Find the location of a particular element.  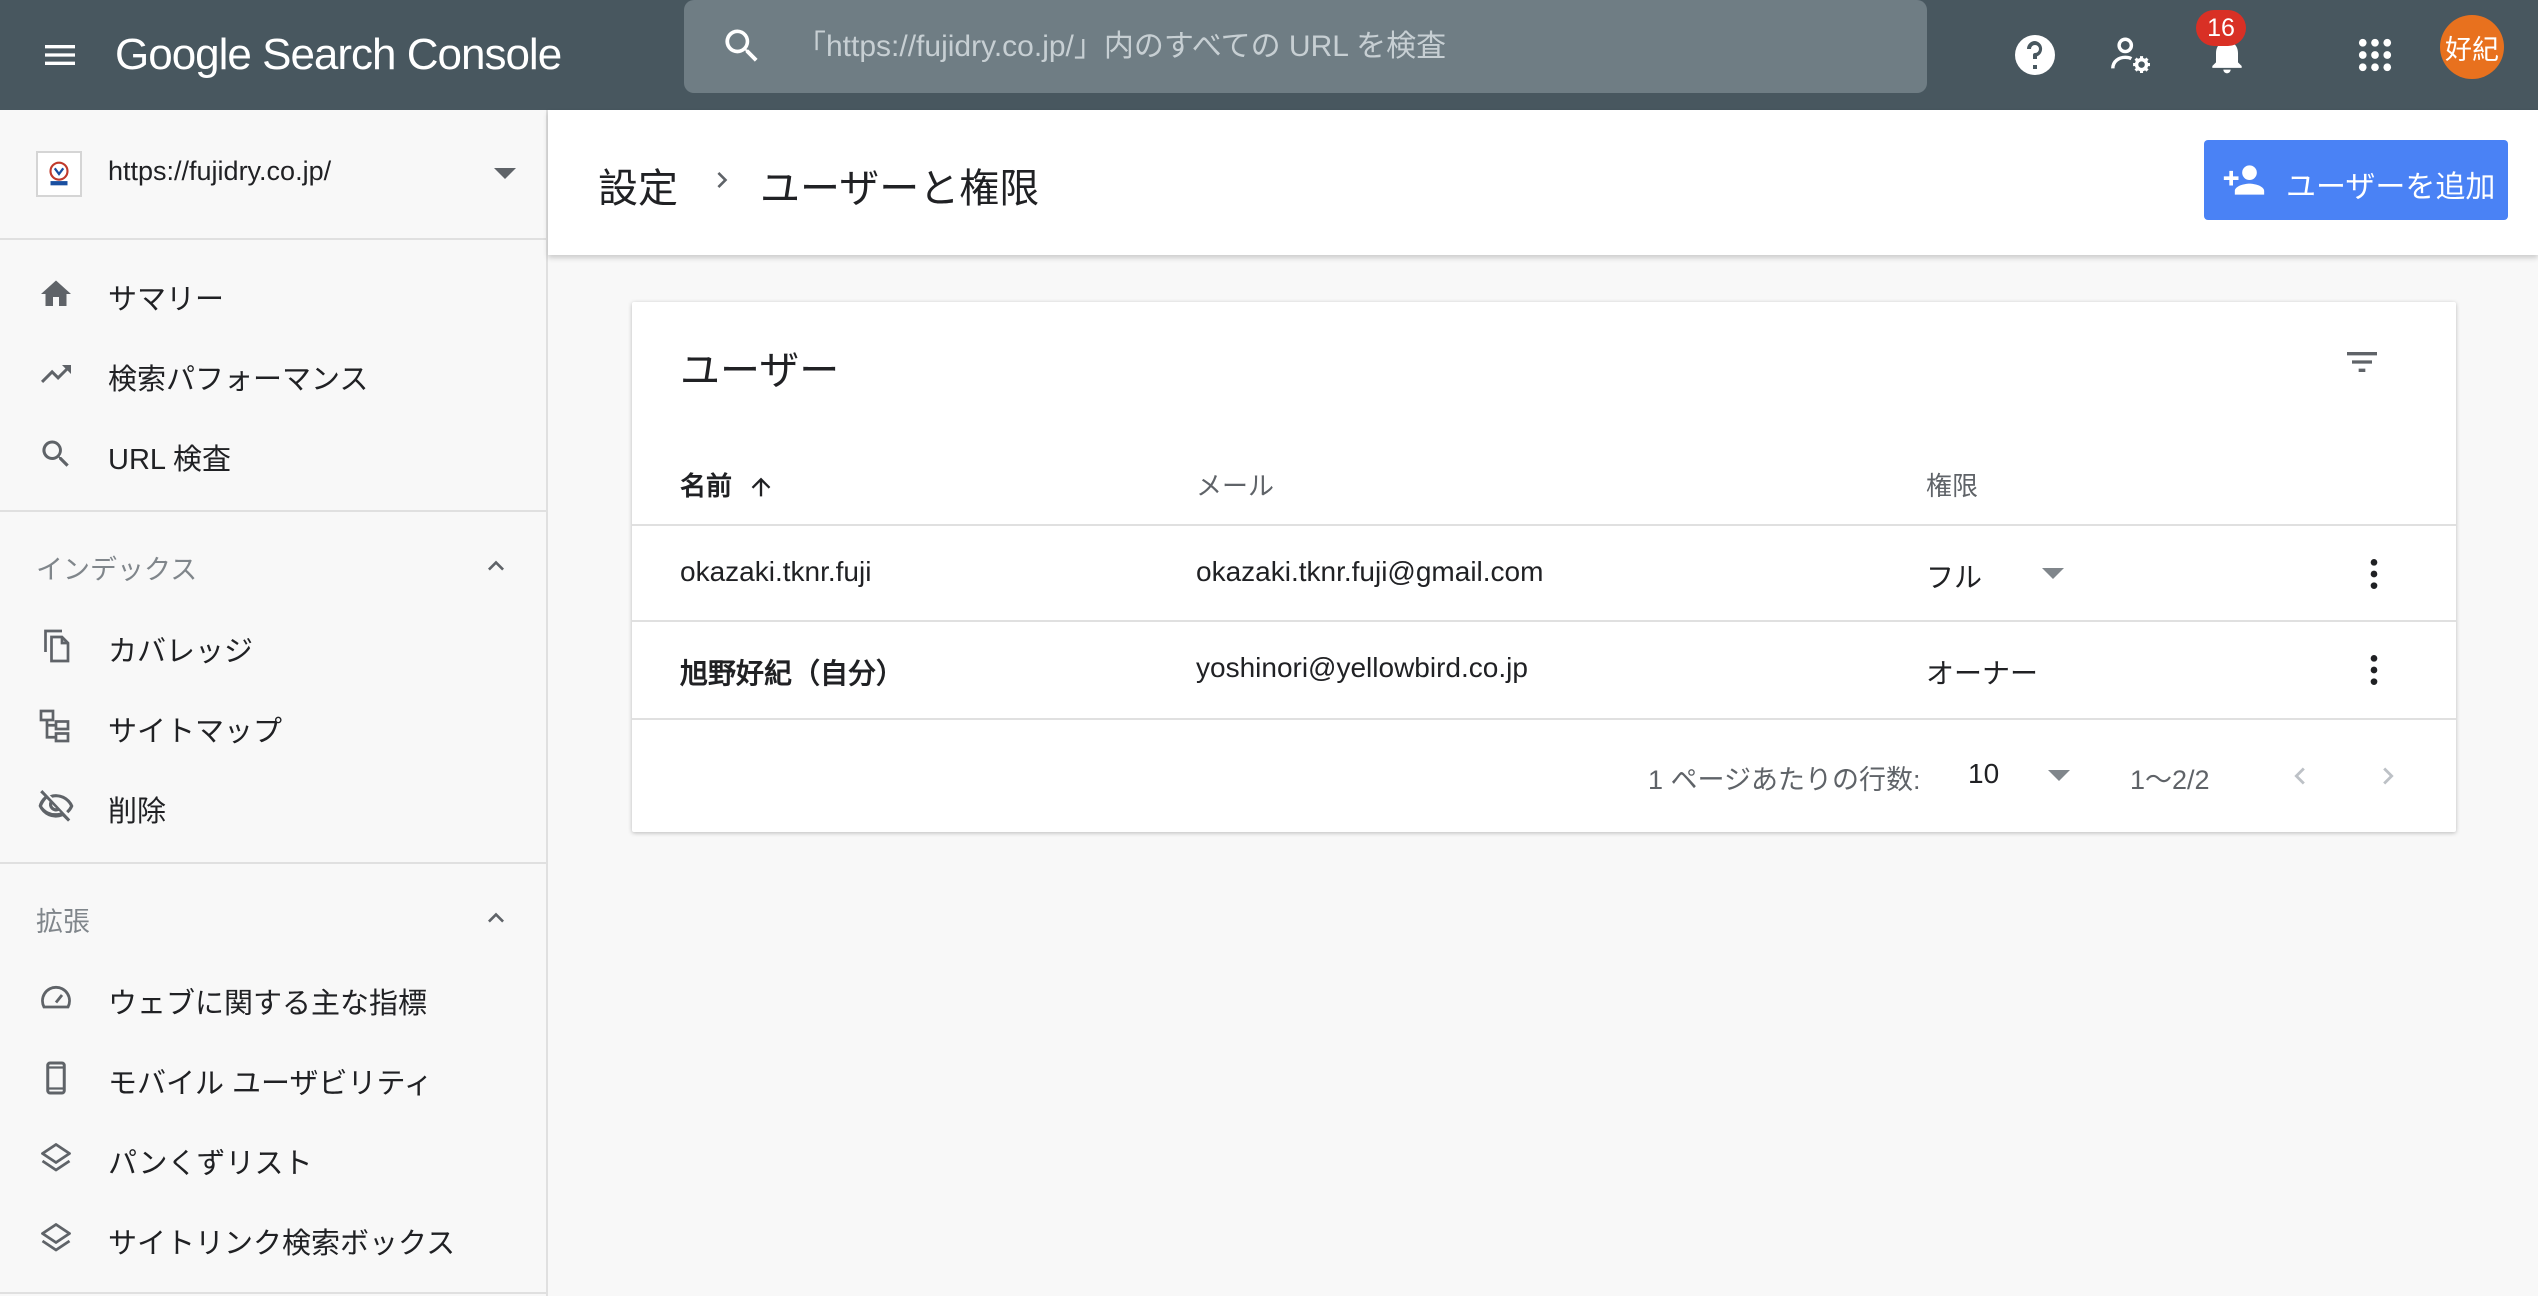

page-header: 設定 ユーザーと権限 ユーザーを追加 is located at coordinates (1543, 182).